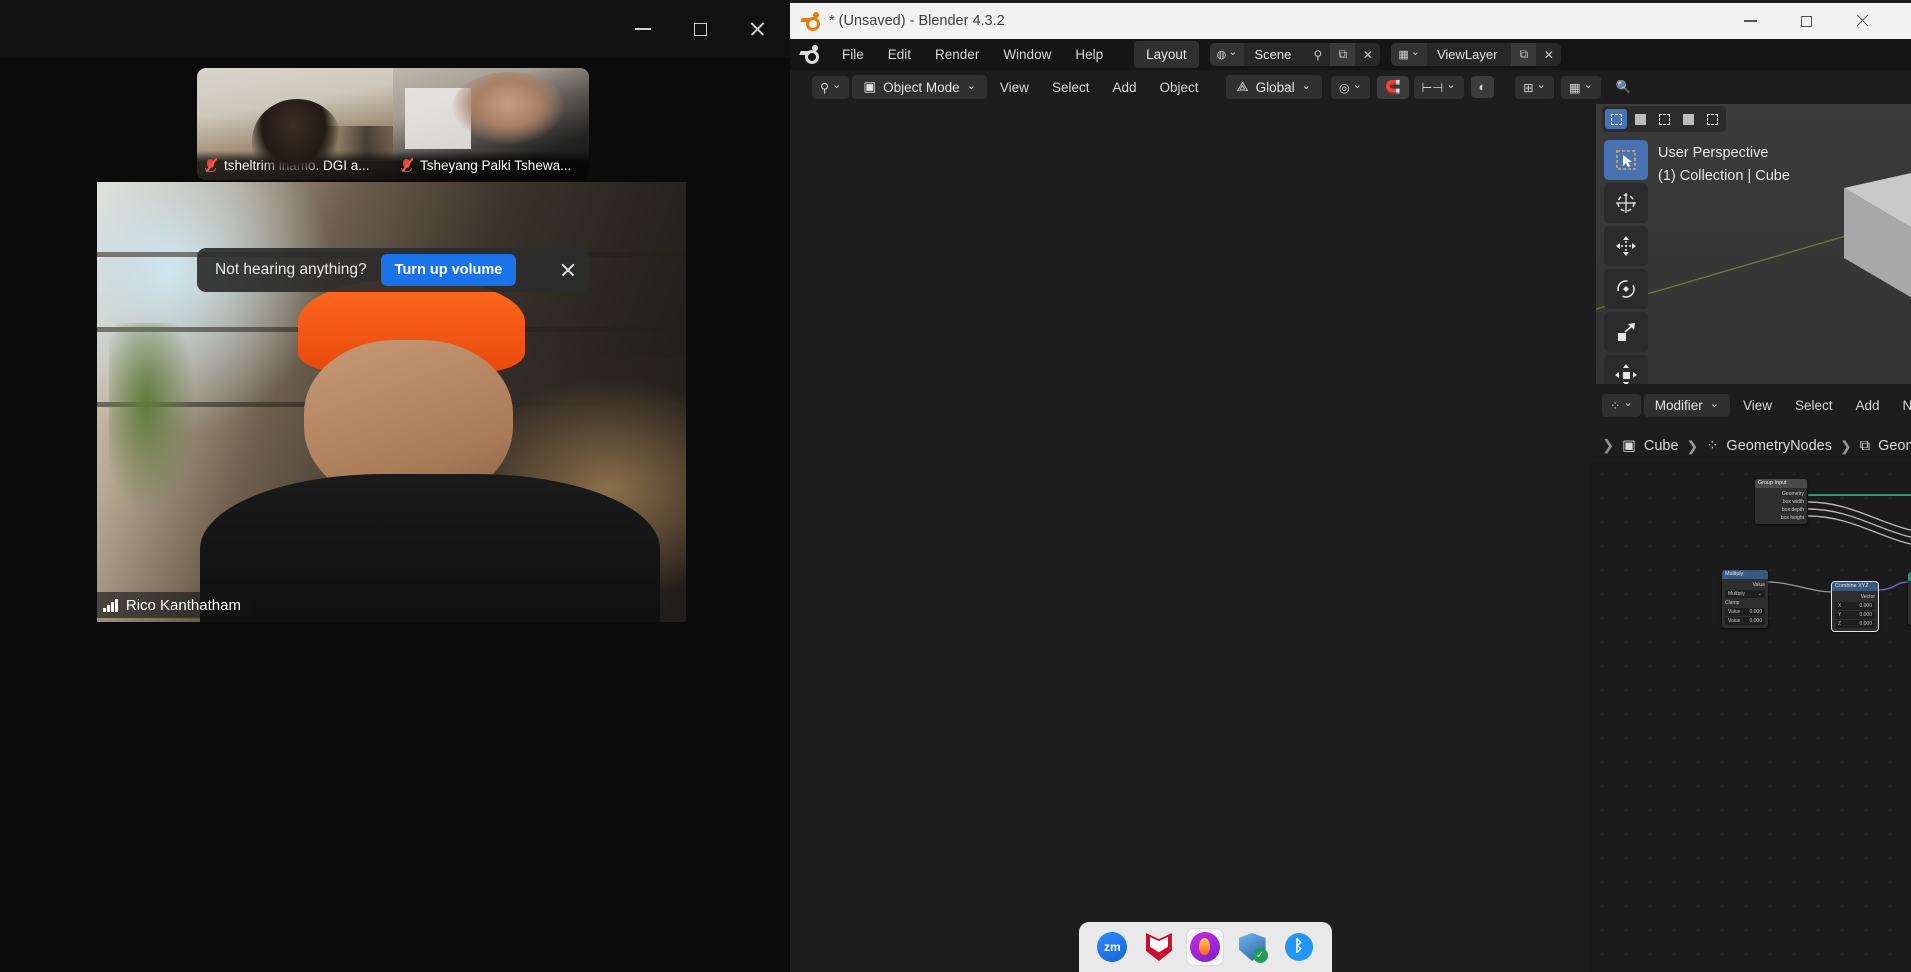  Describe the element at coordinates (110, 605) in the screenshot. I see `signal-bars-icon` at that location.